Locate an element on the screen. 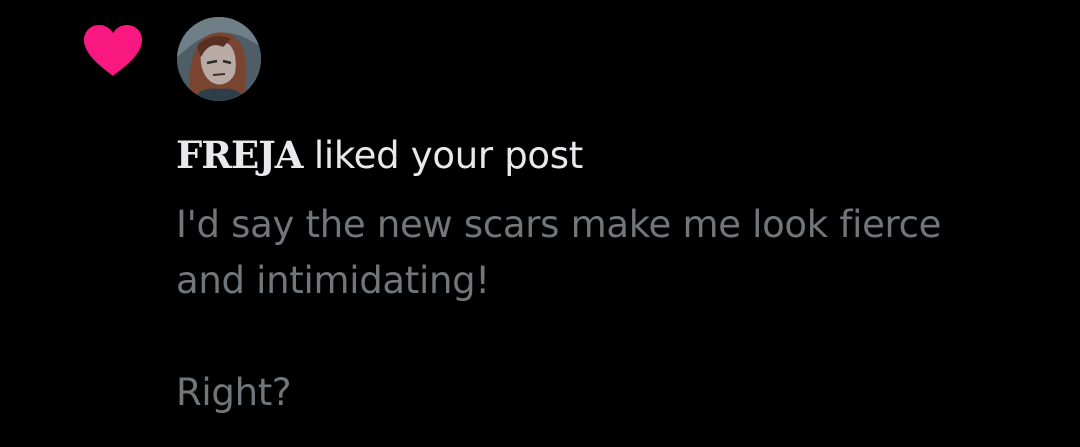 Image resolution: width=1080 pixels, height=447 pixels. post-line: Right? is located at coordinates (234, 392).